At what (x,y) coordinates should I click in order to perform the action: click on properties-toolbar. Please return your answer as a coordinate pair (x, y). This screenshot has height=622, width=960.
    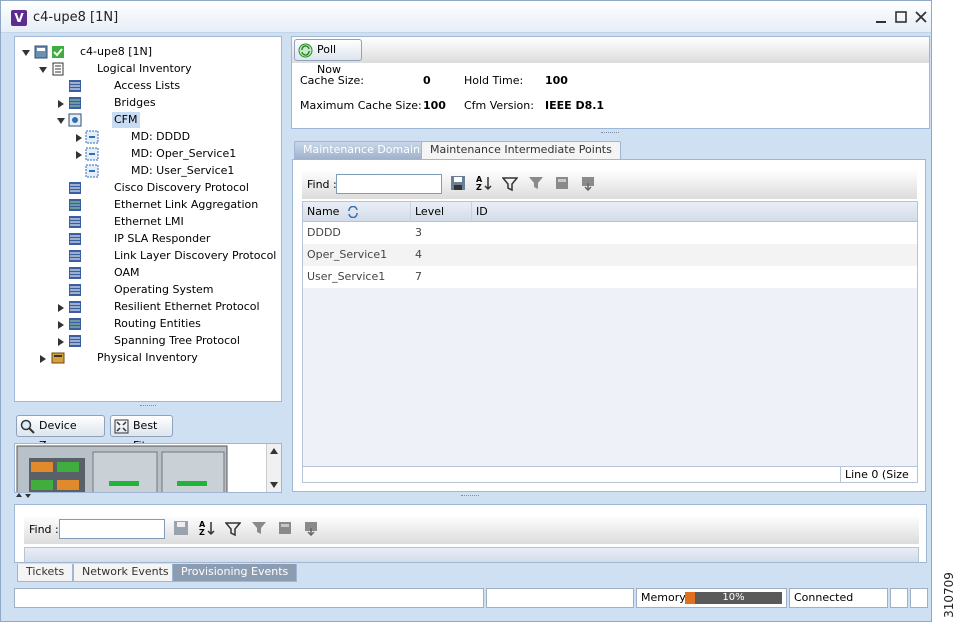
    Looking at the image, I should click on (610, 50).